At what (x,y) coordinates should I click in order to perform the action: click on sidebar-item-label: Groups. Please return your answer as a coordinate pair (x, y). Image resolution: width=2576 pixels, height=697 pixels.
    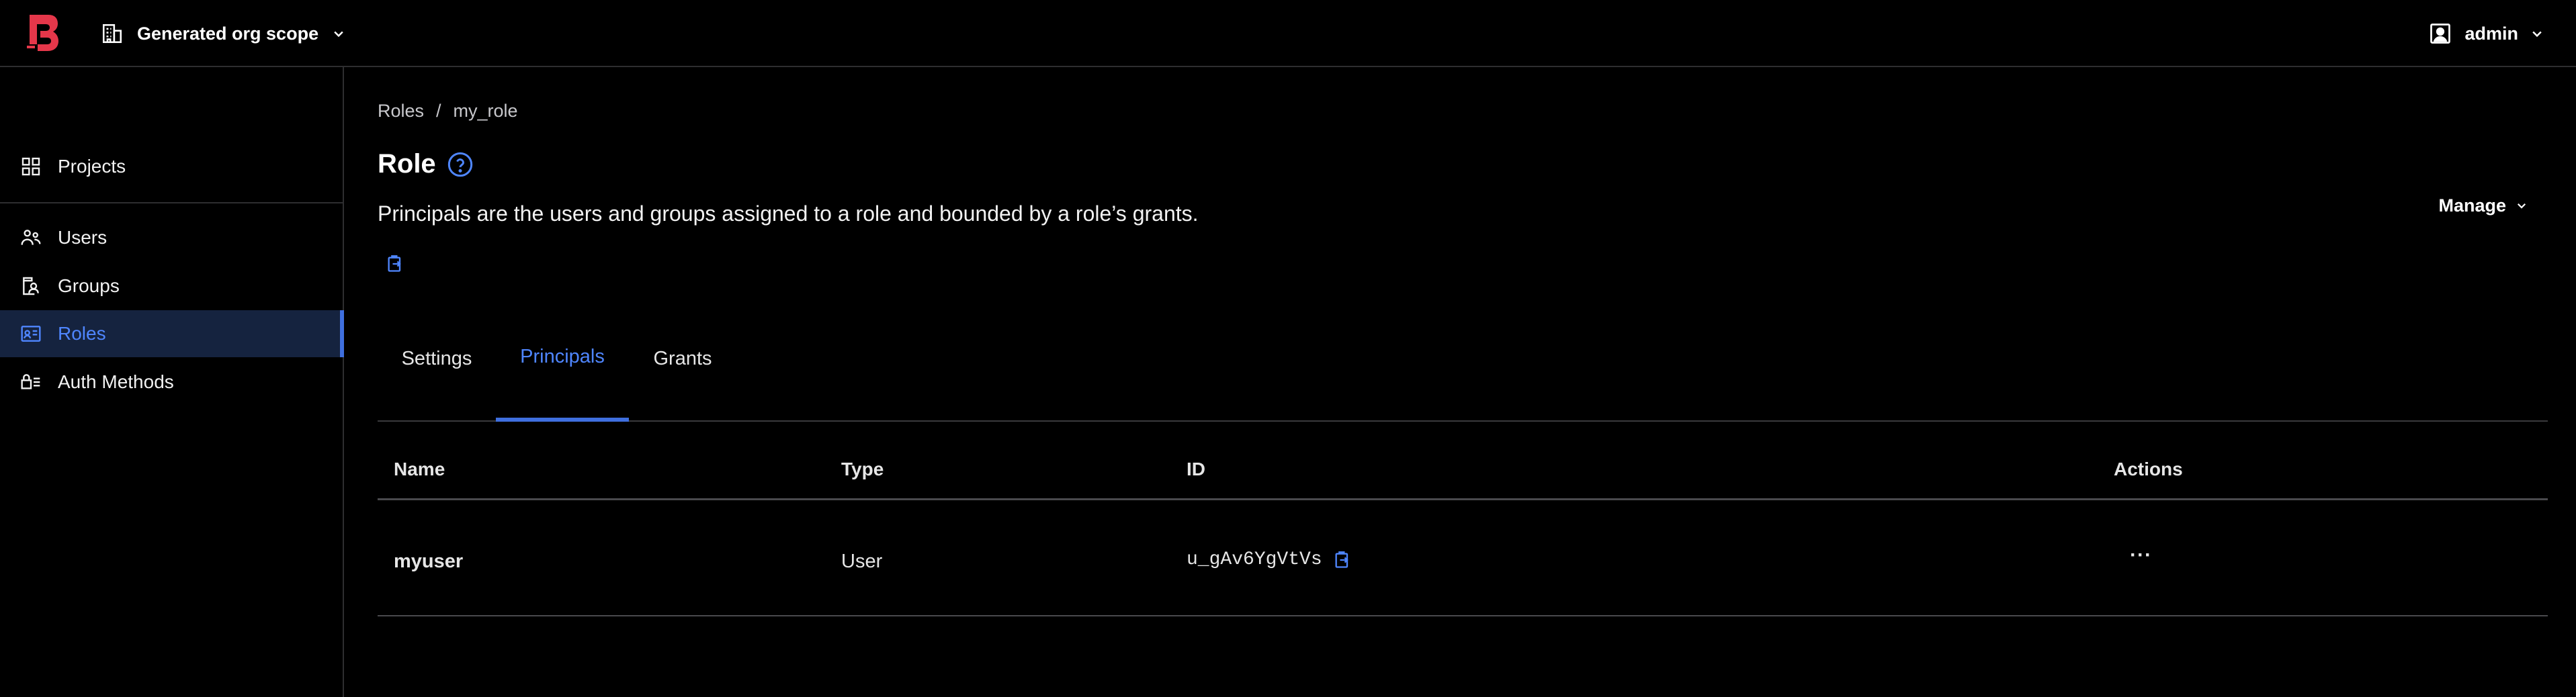
    Looking at the image, I should click on (89, 285).